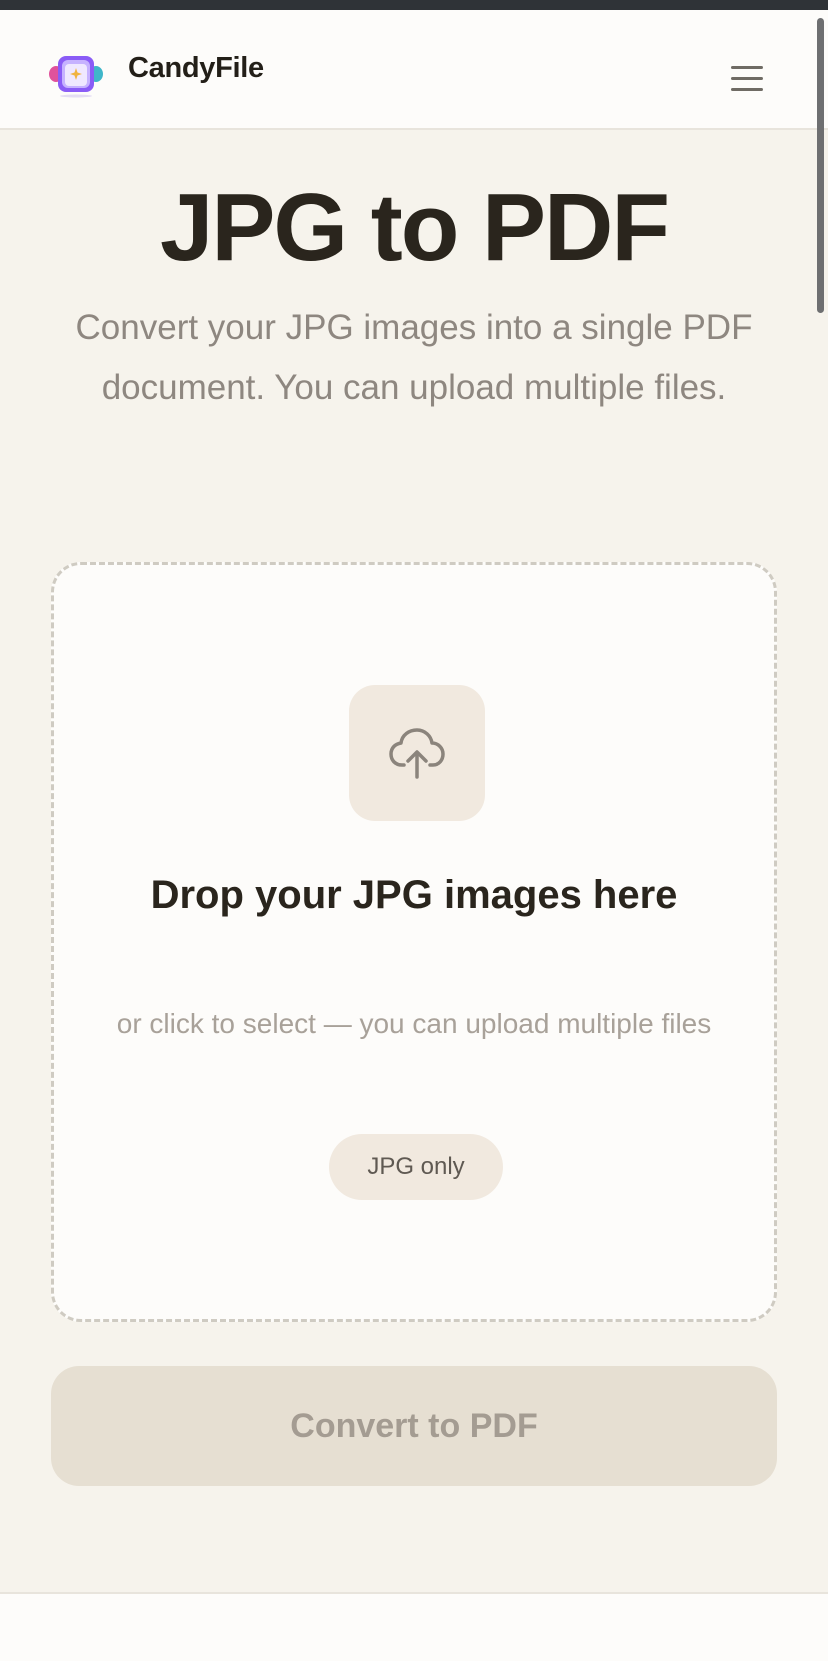 Image resolution: width=828 pixels, height=1661 pixels. I want to click on status-bar, so click(414, 5).